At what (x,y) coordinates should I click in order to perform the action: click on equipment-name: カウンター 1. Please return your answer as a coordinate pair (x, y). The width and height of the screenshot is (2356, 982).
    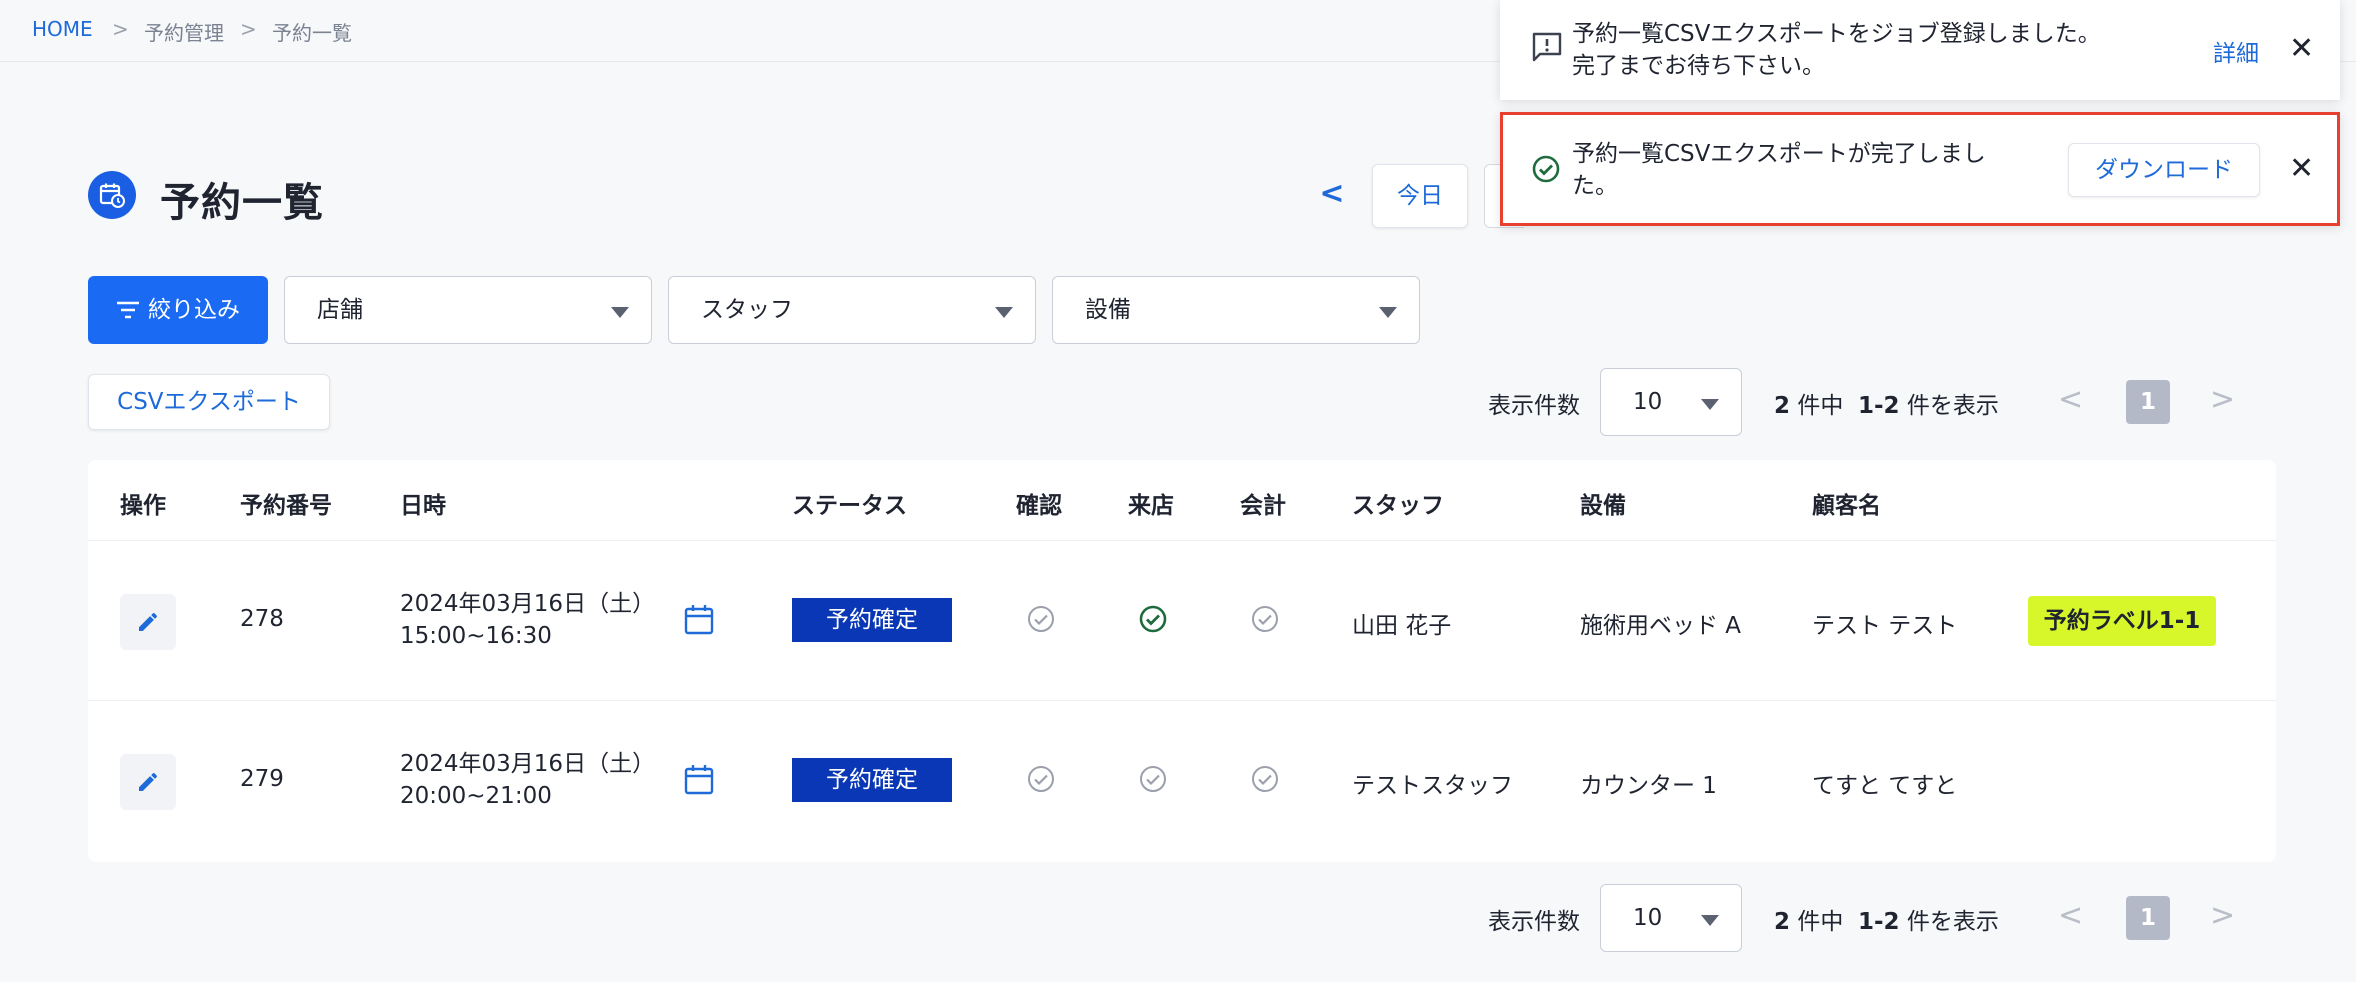
    Looking at the image, I should click on (1648, 786).